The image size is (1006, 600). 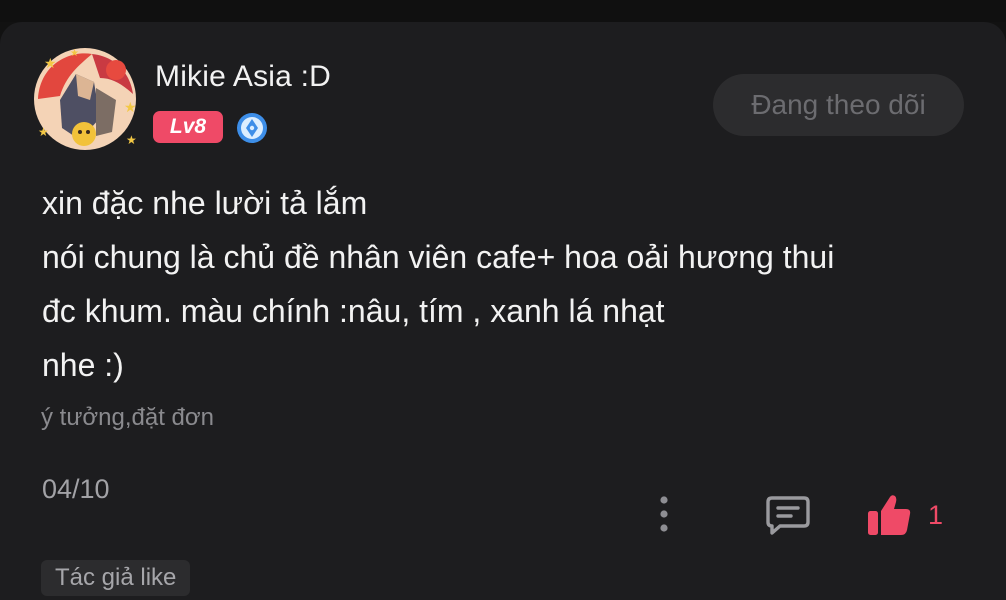 I want to click on avatar: ★ ★ ★ ★ ★, so click(x=85, y=99).